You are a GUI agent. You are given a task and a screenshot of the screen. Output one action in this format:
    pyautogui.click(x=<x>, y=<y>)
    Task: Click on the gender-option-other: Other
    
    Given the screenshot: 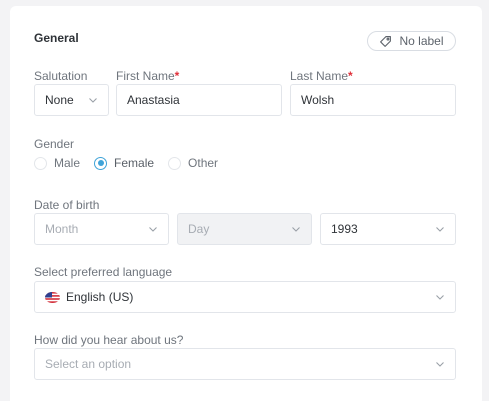 What is the action you would take?
    pyautogui.click(x=193, y=163)
    